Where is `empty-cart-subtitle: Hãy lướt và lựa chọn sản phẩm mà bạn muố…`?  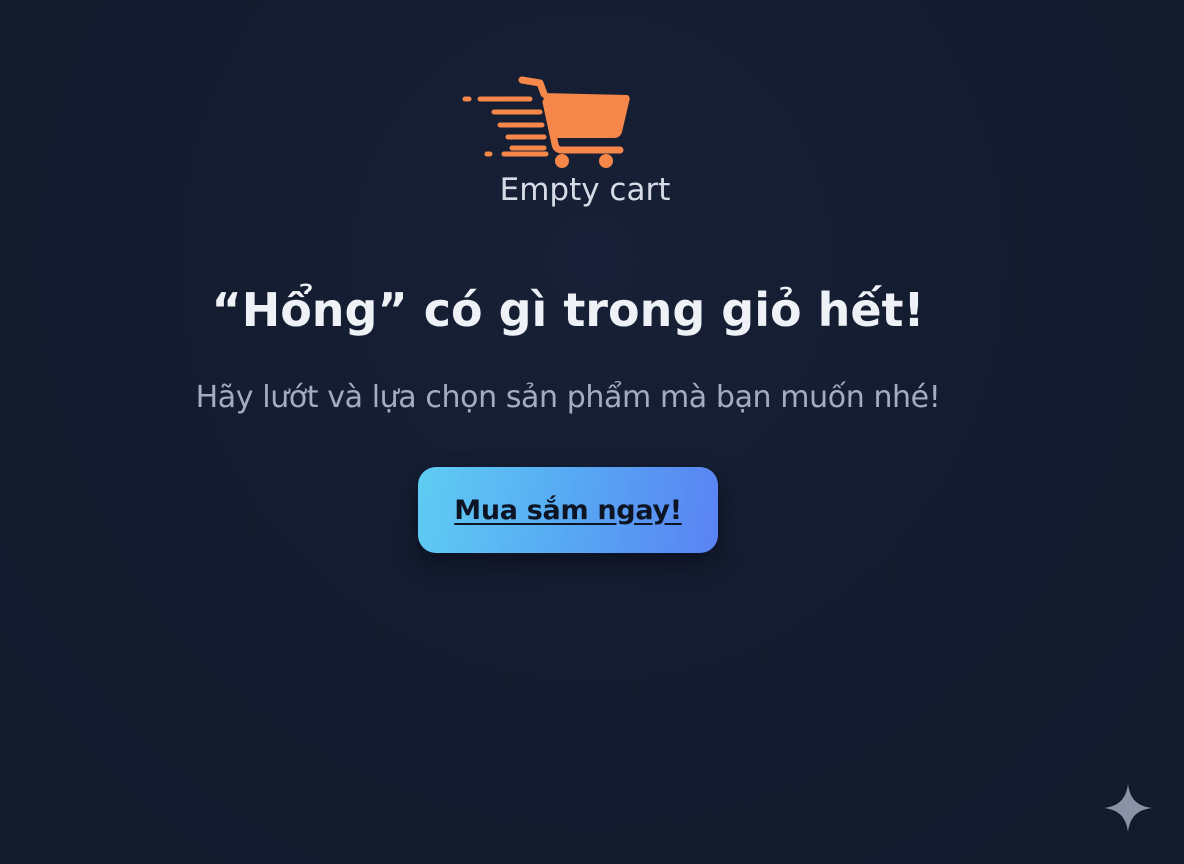
empty-cart-subtitle: Hãy lướt và lựa chọn sản phẩm mà bạn muố… is located at coordinates (568, 397).